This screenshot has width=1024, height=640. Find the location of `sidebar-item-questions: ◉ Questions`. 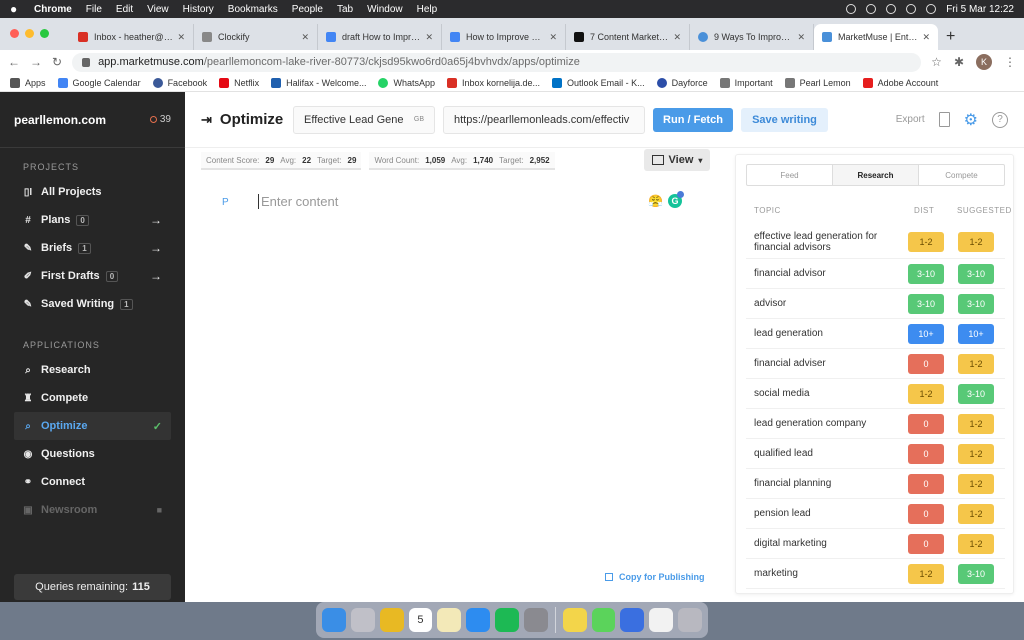

sidebar-item-questions: ◉ Questions is located at coordinates (92, 454).